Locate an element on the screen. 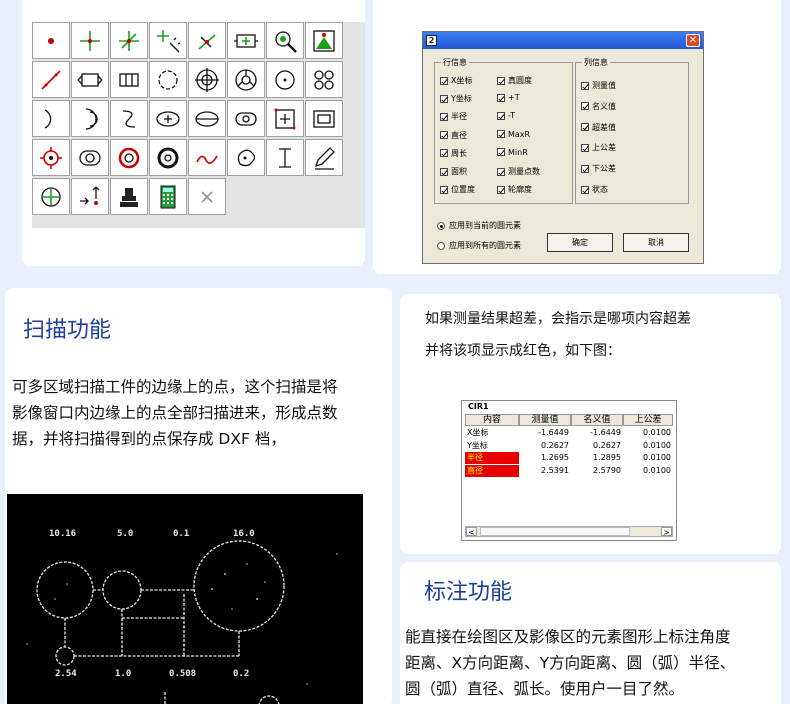 The height and width of the screenshot is (704, 790). box-measure-icon is located at coordinates (246, 40).